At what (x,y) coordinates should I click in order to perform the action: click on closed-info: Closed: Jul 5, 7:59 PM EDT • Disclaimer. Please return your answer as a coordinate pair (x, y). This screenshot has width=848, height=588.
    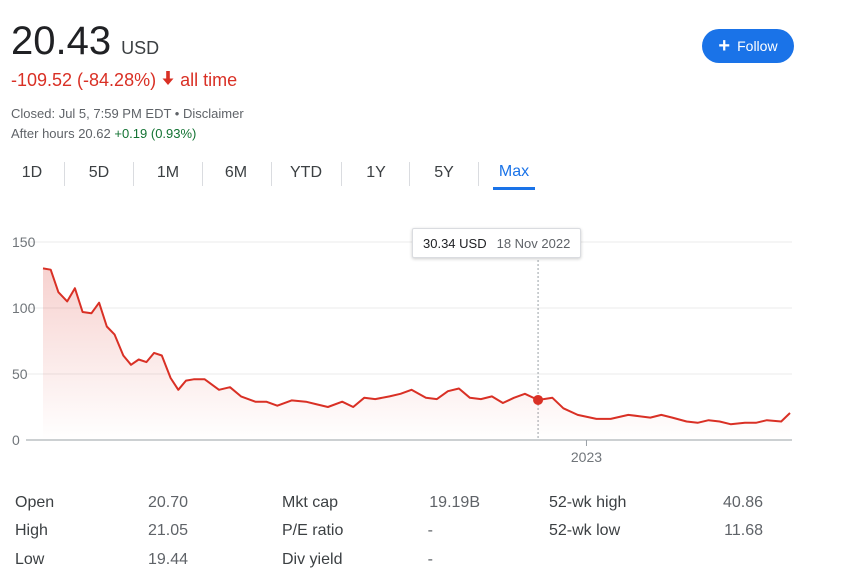
    Looking at the image, I should click on (127, 113).